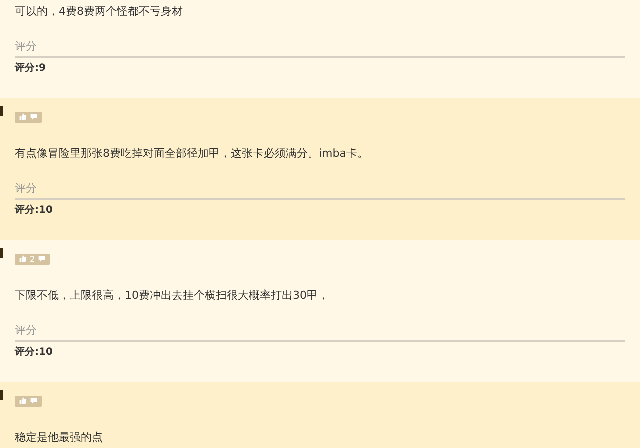 Image resolution: width=640 pixels, height=448 pixels. I want to click on comment-text: 有点像冒险里那张8费吃掉对面全部径加甲，这张卡必须满分。imba卡。, so click(192, 154).